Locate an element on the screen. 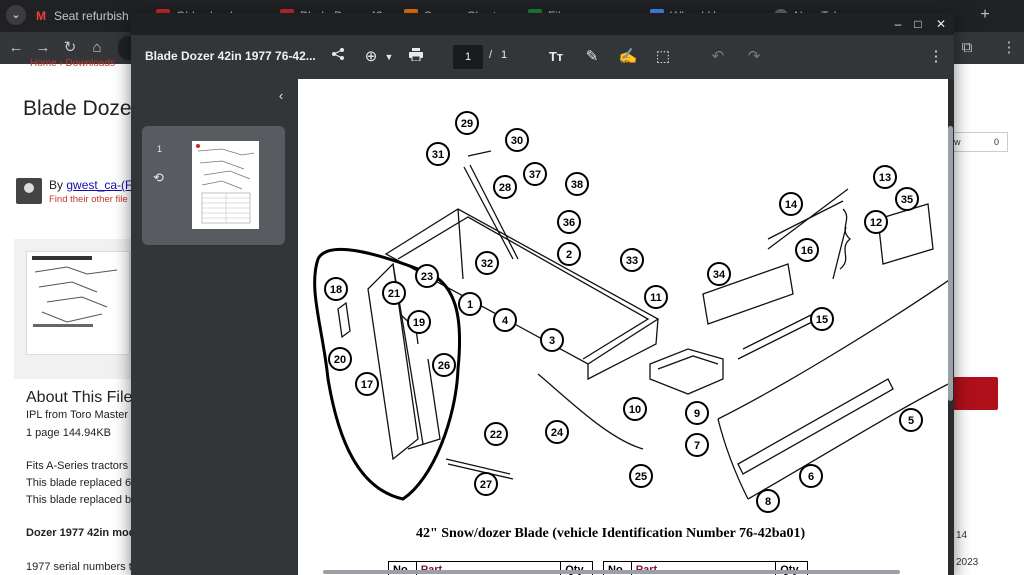  callout-6: 6 is located at coordinates (811, 476).